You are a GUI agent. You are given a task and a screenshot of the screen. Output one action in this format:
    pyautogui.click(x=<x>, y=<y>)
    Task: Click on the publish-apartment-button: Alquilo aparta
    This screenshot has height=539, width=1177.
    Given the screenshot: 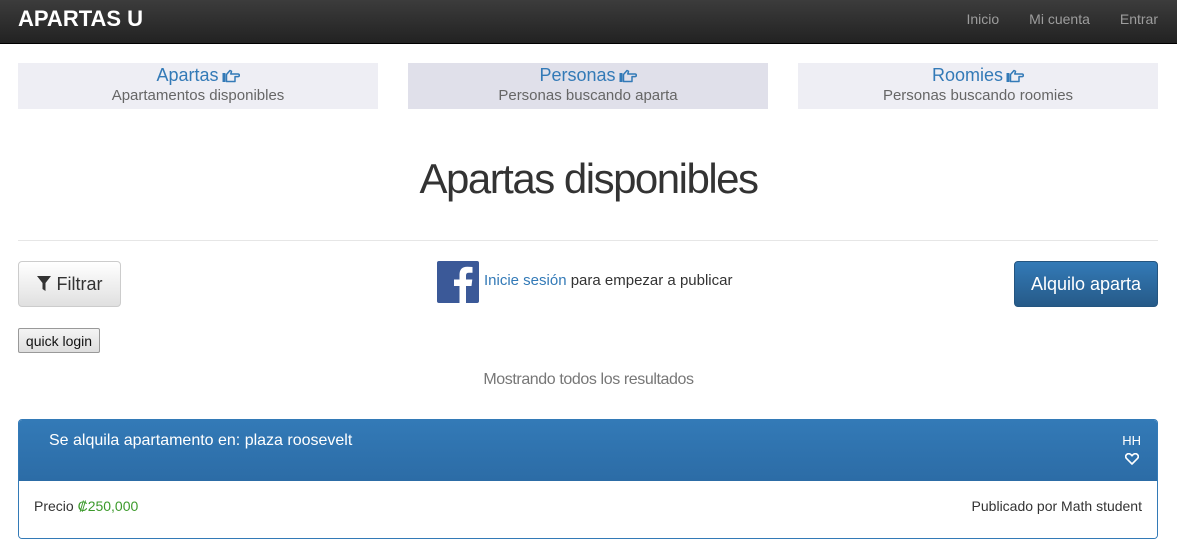 What is the action you would take?
    pyautogui.click(x=1086, y=284)
    